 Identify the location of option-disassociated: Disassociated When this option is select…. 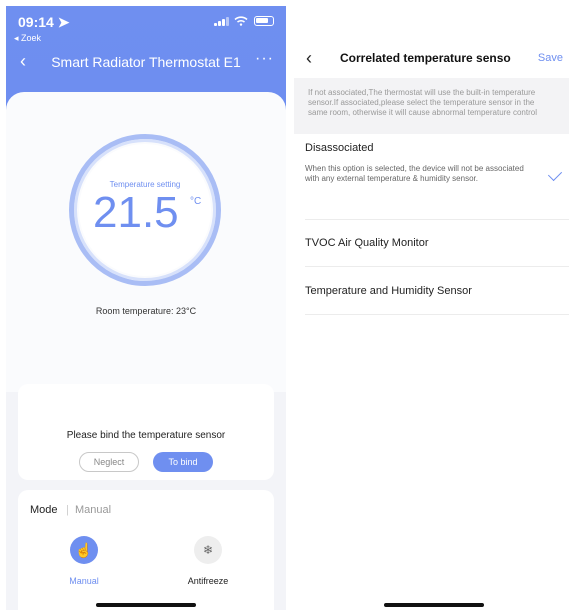
(437, 181).